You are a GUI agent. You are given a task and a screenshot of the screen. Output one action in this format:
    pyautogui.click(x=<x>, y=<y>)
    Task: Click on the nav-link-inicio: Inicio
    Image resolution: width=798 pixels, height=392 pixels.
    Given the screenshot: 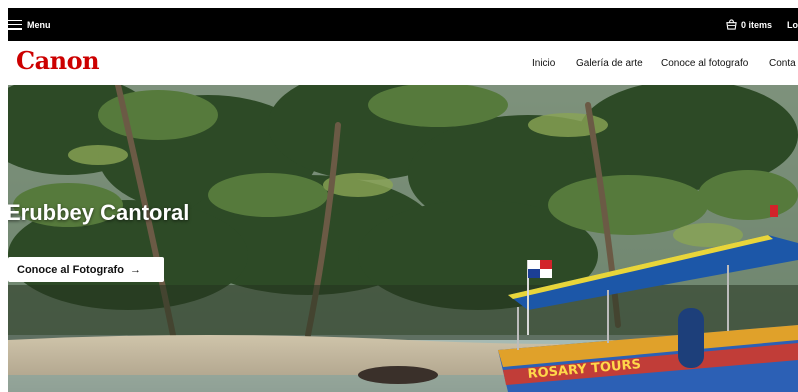 What is the action you would take?
    pyautogui.click(x=543, y=63)
    